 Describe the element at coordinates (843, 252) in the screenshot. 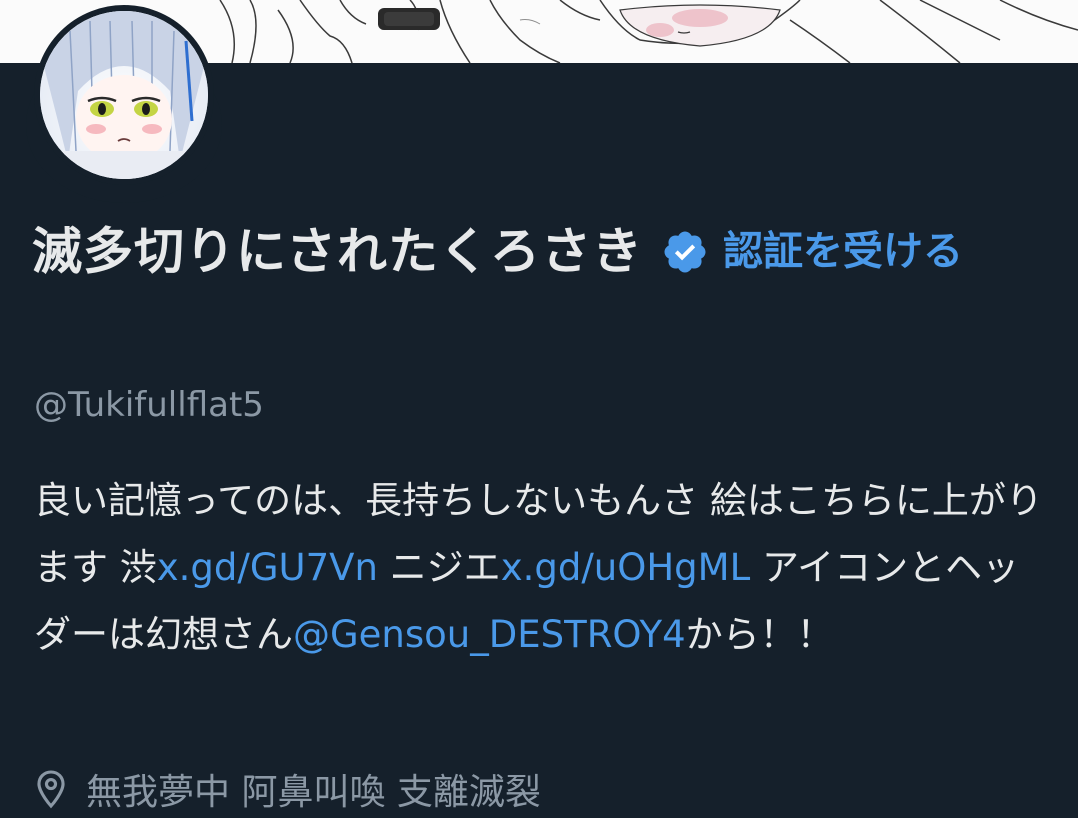

I see `get-verified-link: 認証を受ける` at that location.